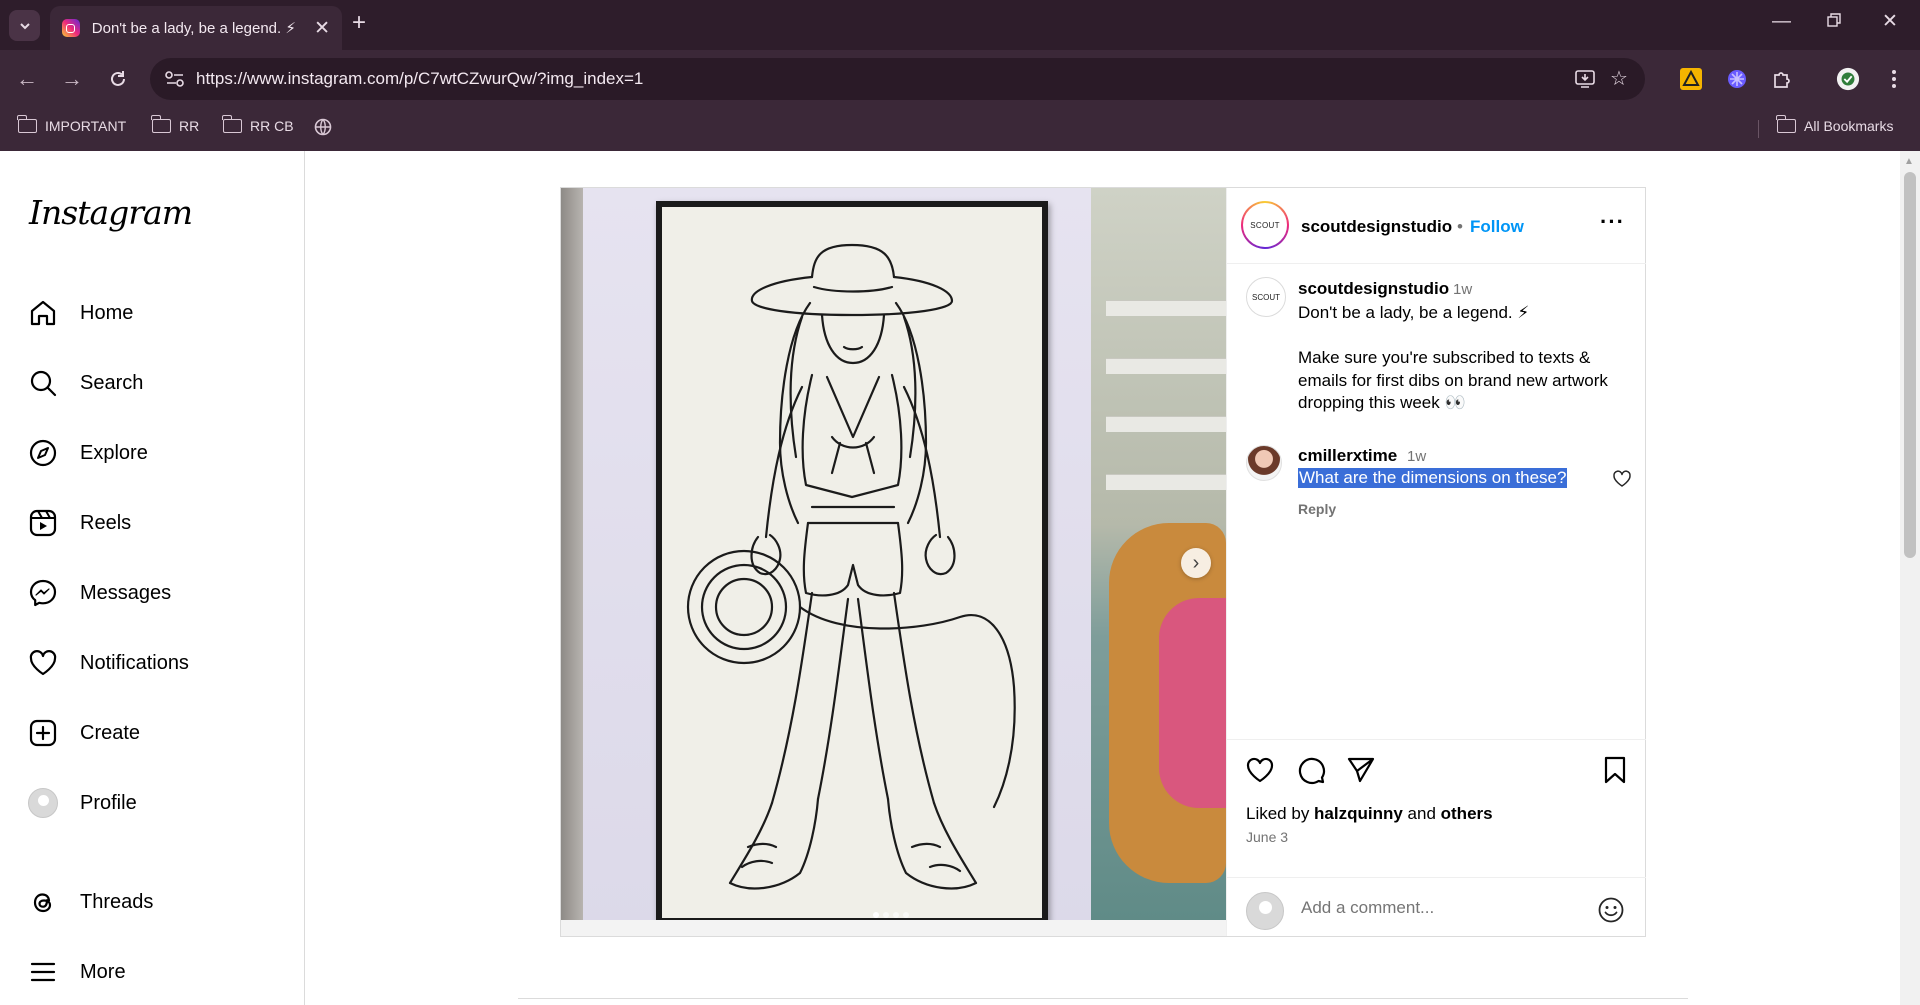  What do you see at coordinates (1311, 770) in the screenshot?
I see `comment-bubble-icon` at bounding box center [1311, 770].